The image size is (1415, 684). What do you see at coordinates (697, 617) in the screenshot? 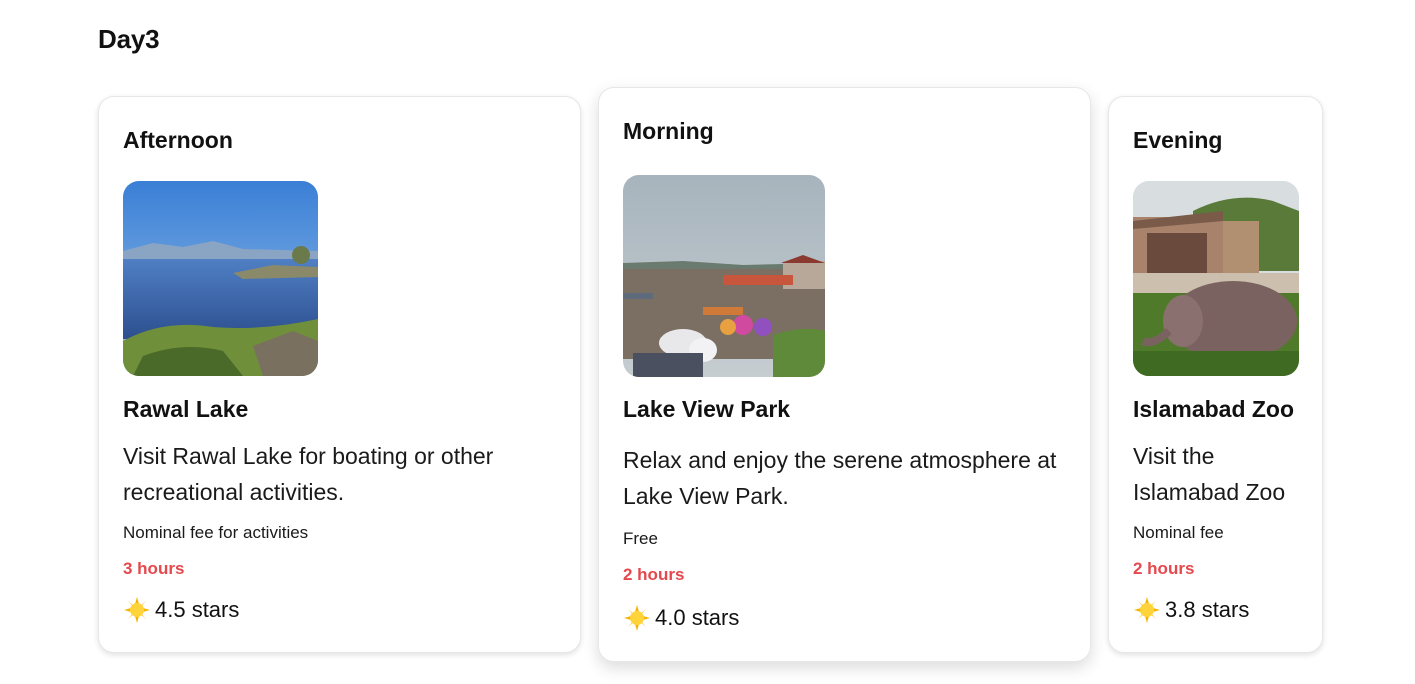
I see `card-rating-text: 4.0 stars` at bounding box center [697, 617].